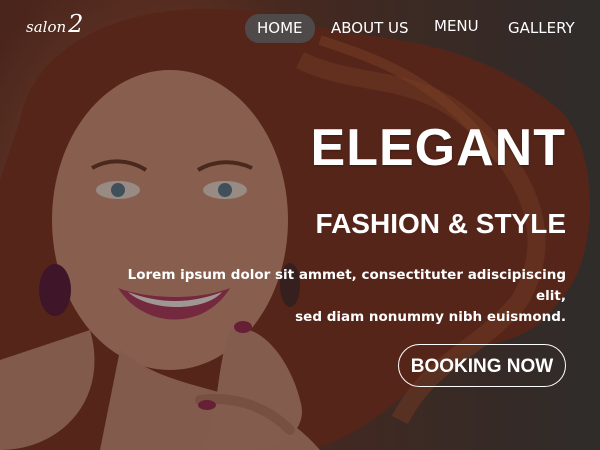 The width and height of the screenshot is (600, 450). Describe the element at coordinates (438, 148) in the screenshot. I see `hero-headline: ELEGANT` at that location.